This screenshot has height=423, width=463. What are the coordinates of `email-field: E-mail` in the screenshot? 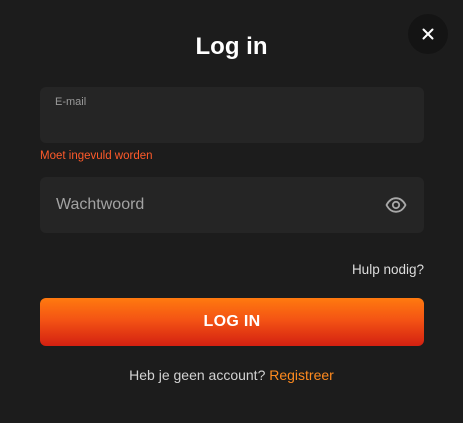 It's located at (232, 115).